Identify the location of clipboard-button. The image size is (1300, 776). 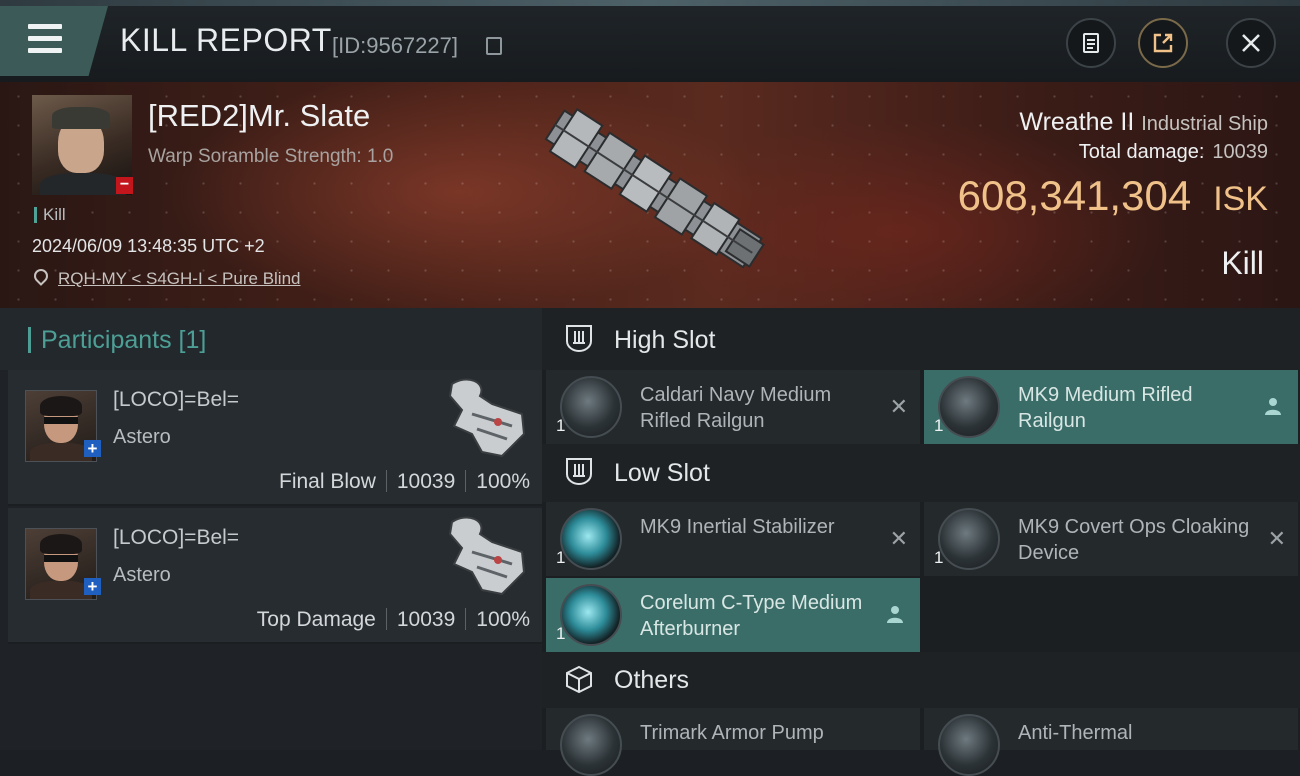
(1091, 43).